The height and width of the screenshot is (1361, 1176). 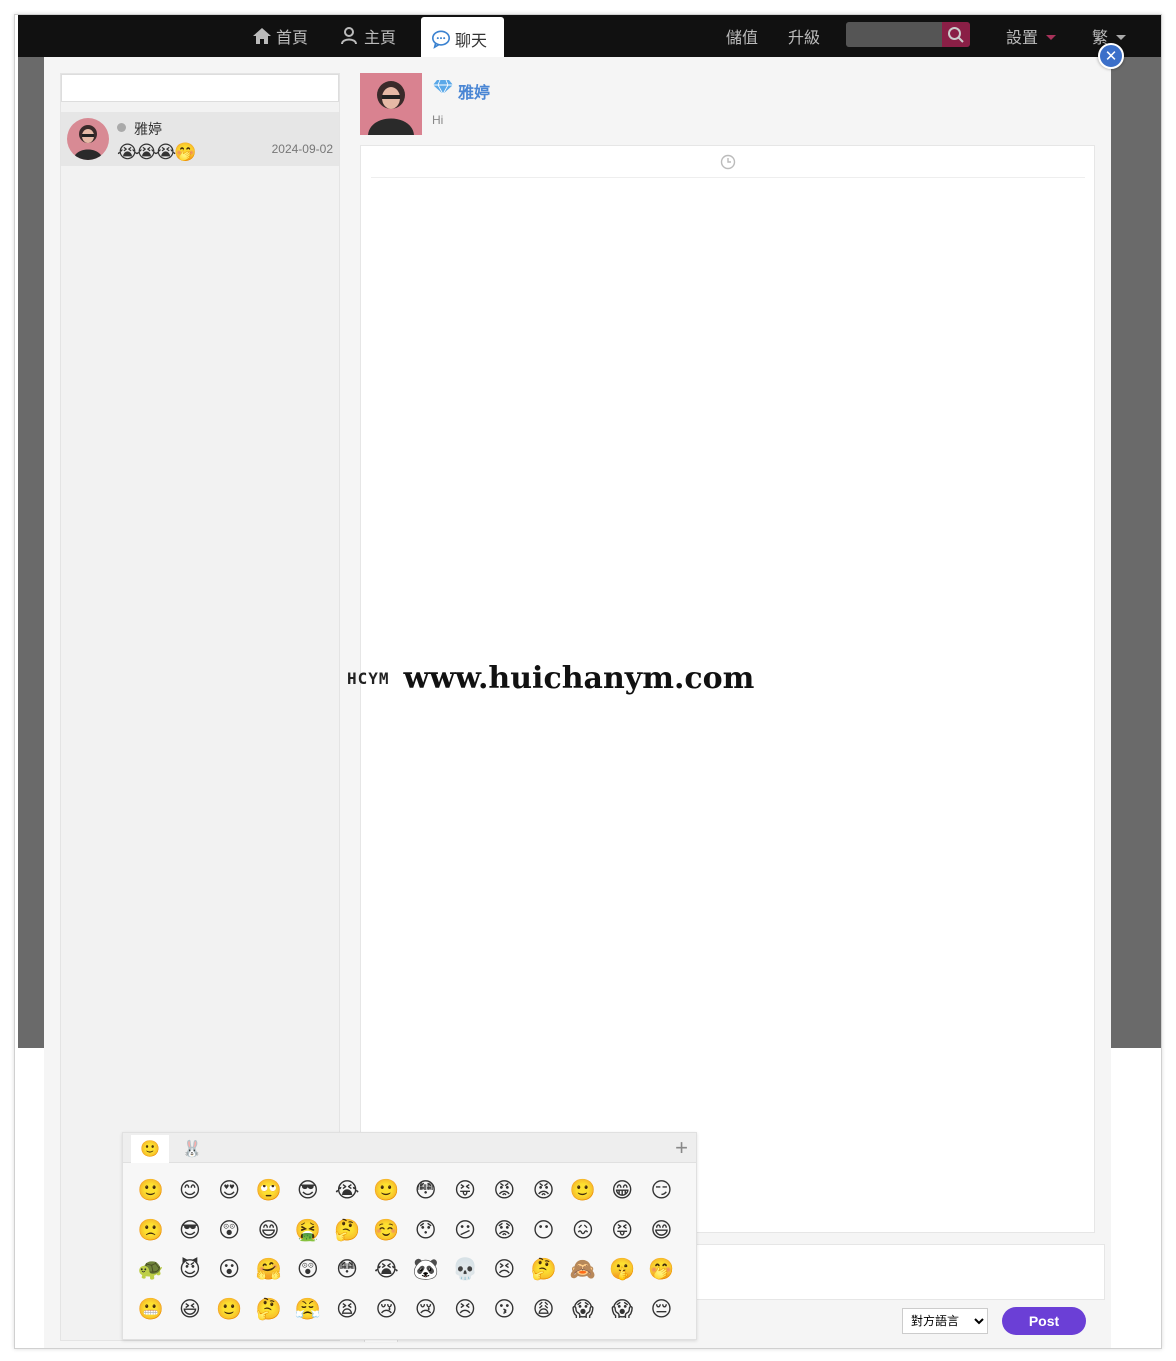 I want to click on contact-avatar, so click(x=391, y=104).